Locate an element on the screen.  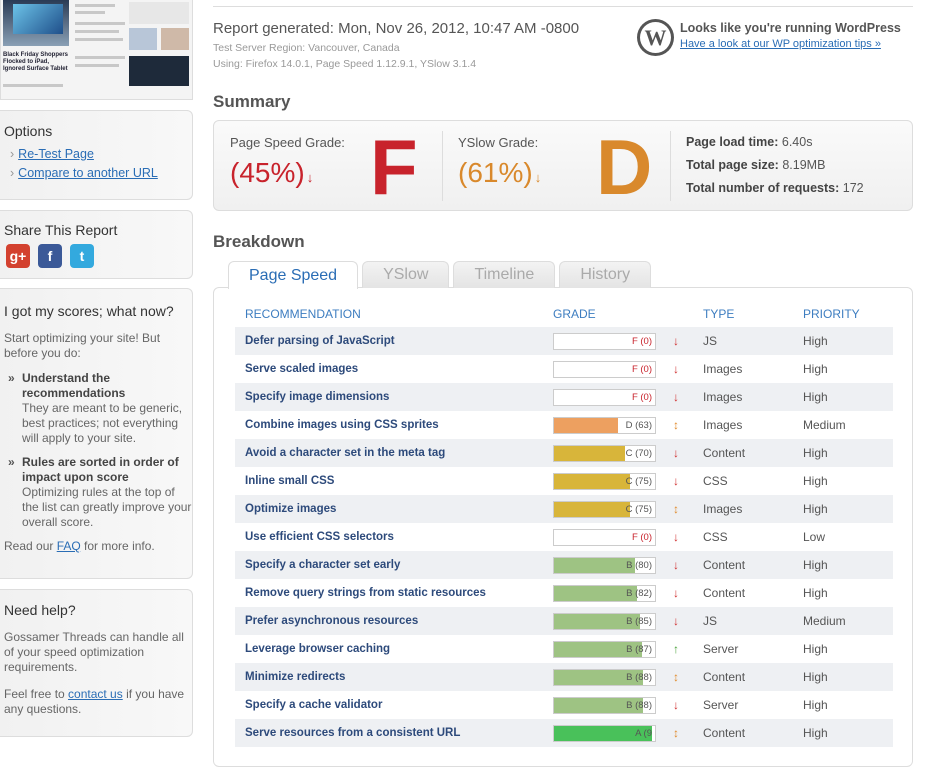
table-row: Minimize redirects B (88) ↕ Content High is located at coordinates (564, 677).